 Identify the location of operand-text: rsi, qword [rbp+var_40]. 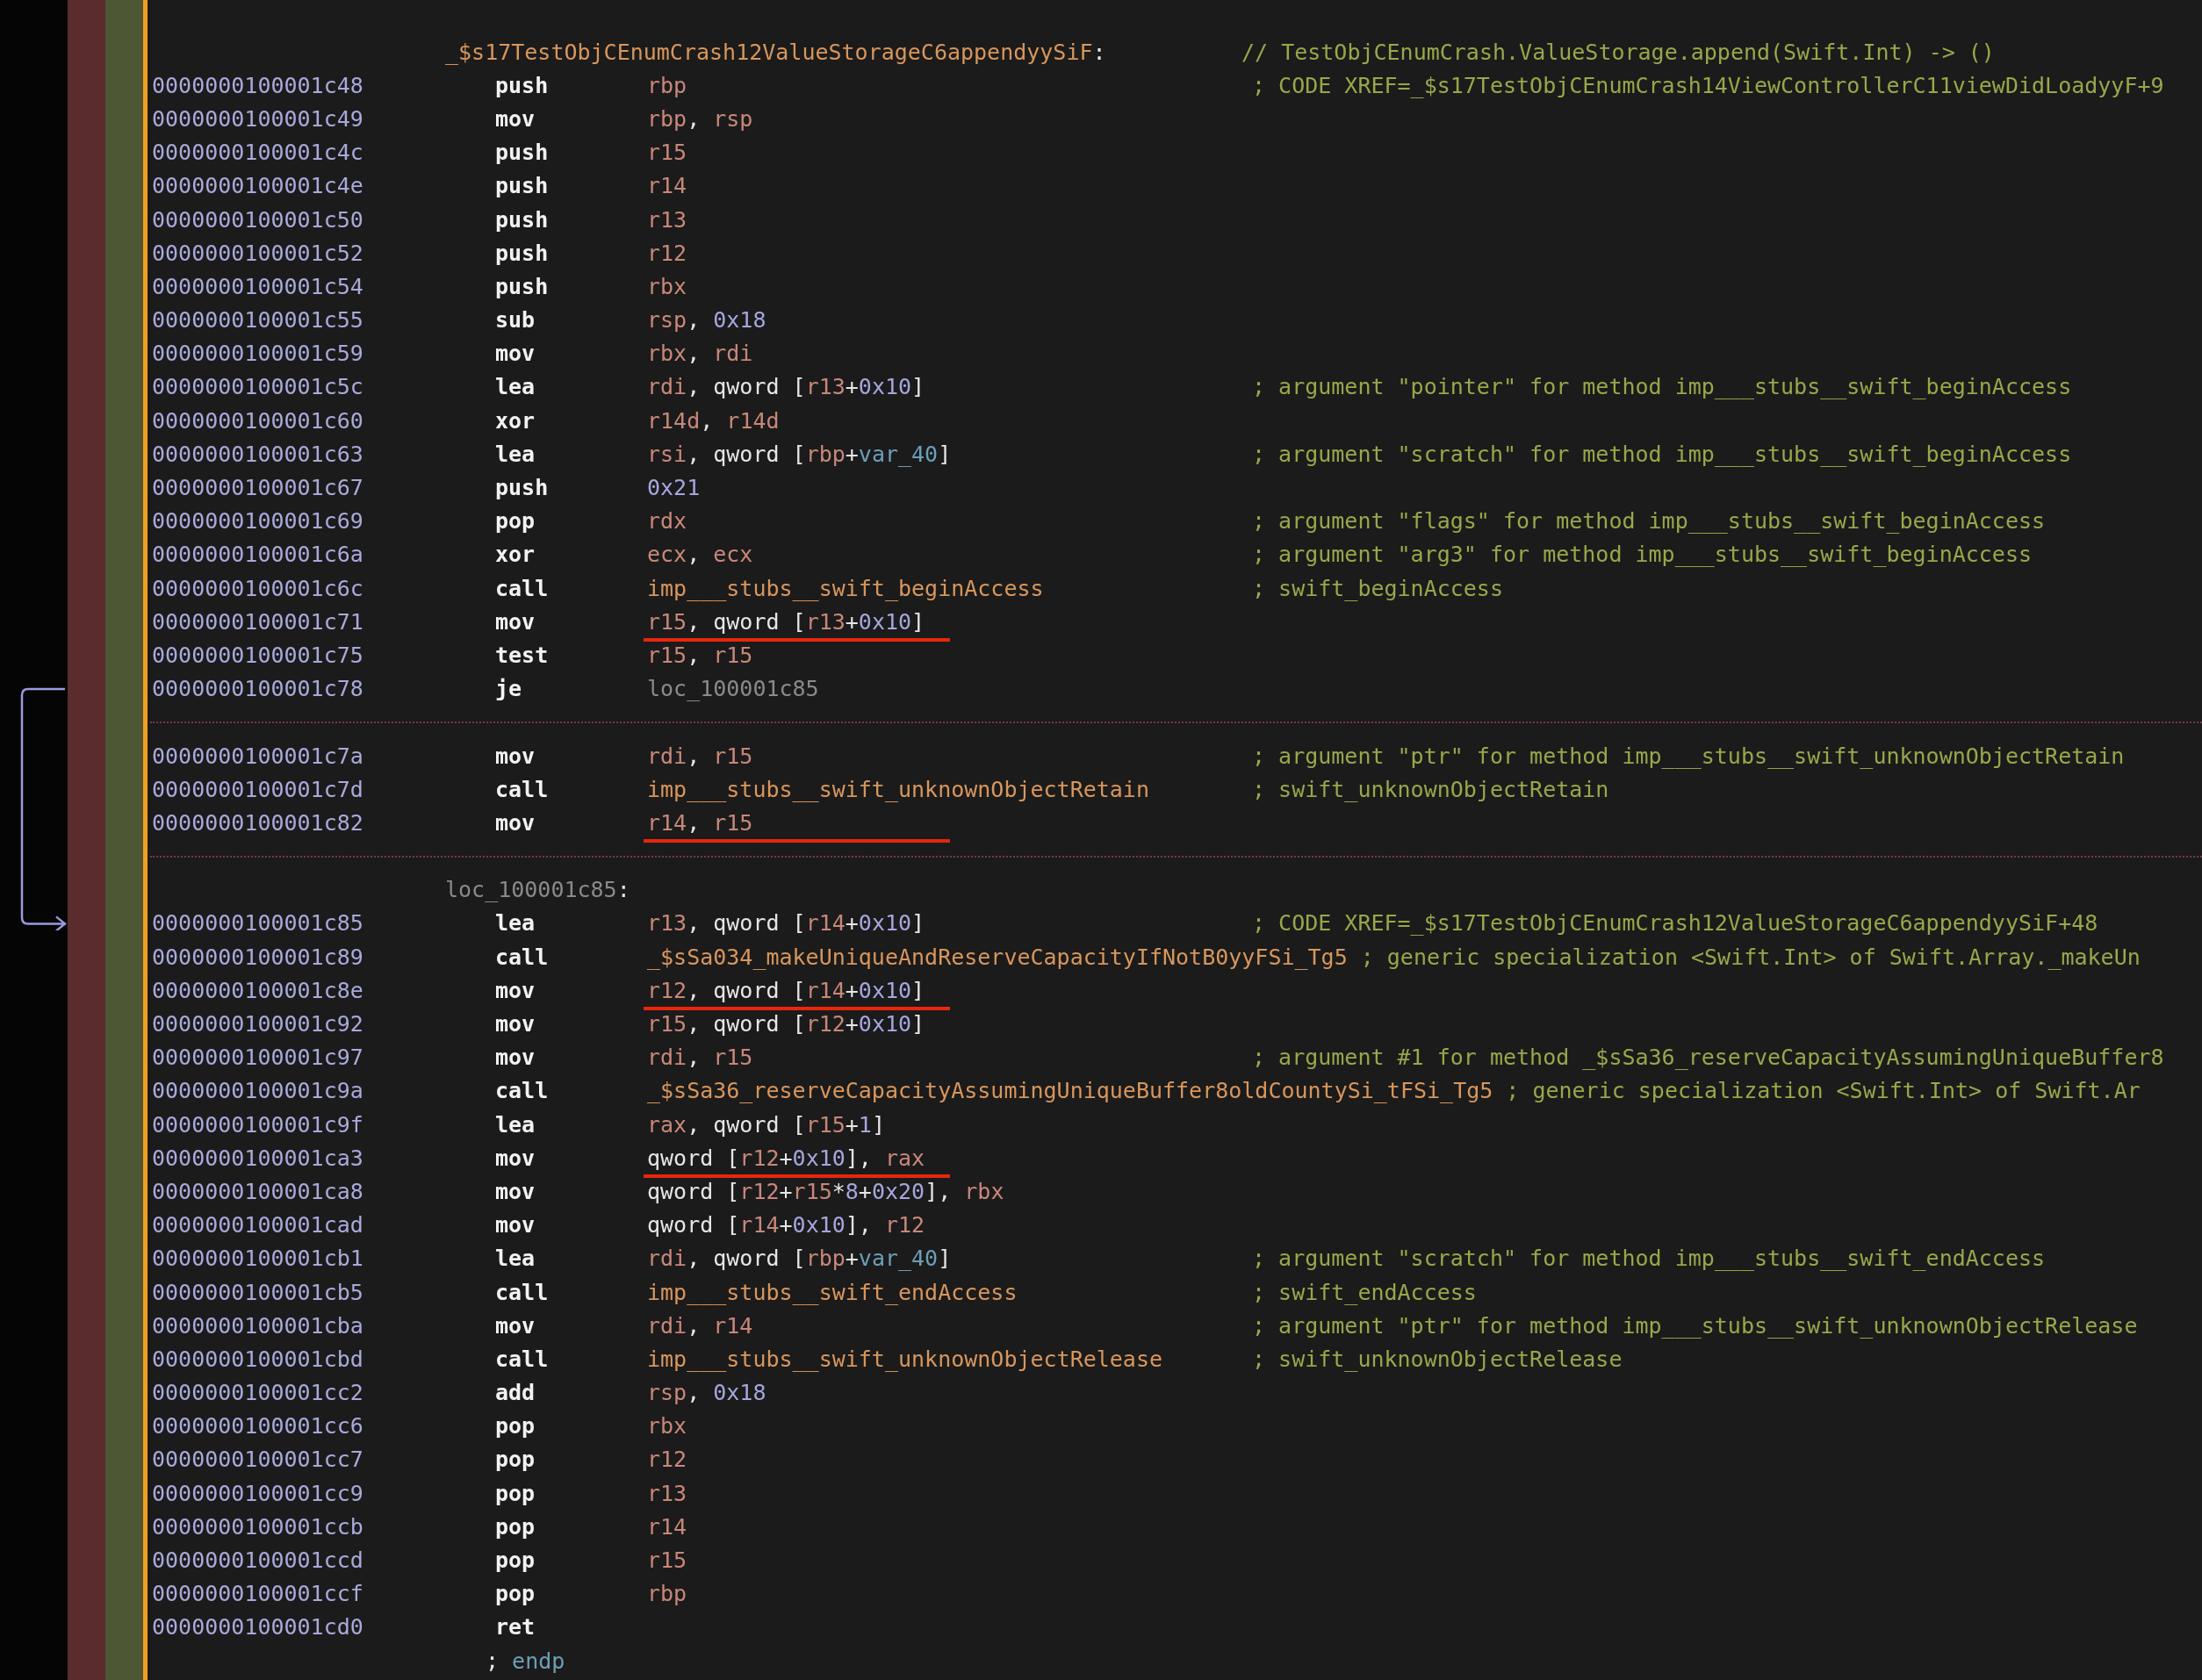
(799, 454).